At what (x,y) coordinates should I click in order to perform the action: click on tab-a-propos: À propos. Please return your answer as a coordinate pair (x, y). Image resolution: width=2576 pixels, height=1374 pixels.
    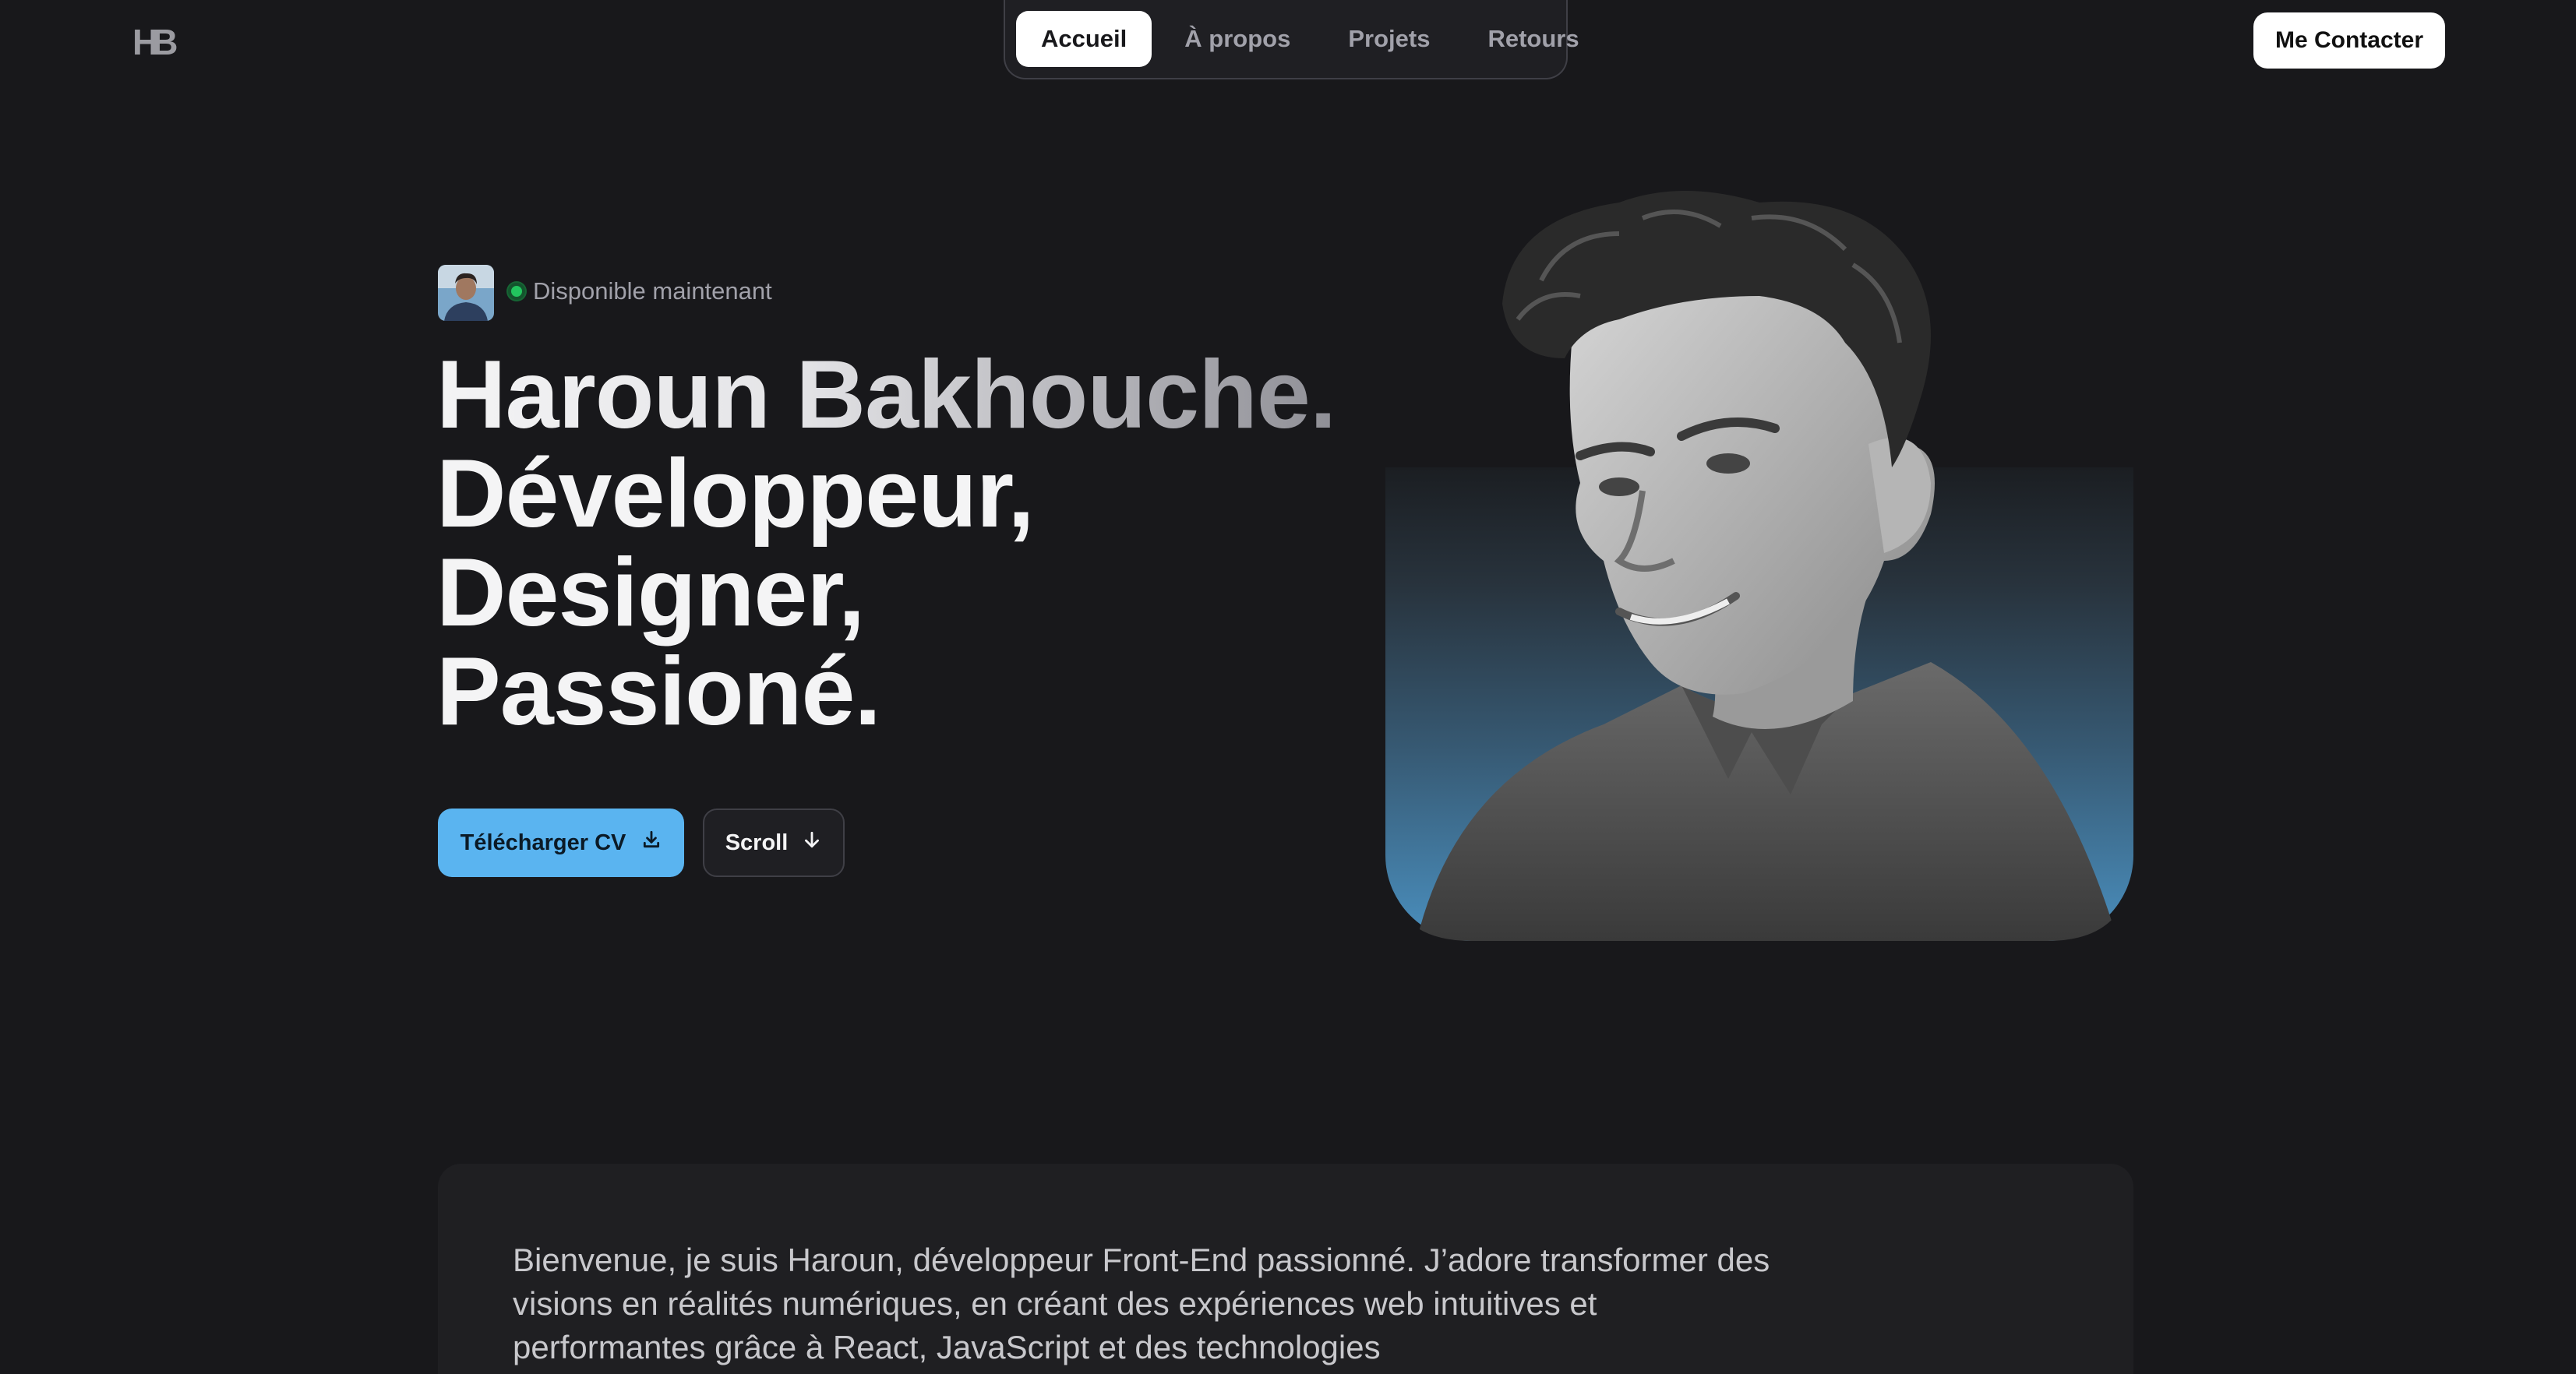
    Looking at the image, I should click on (1237, 39).